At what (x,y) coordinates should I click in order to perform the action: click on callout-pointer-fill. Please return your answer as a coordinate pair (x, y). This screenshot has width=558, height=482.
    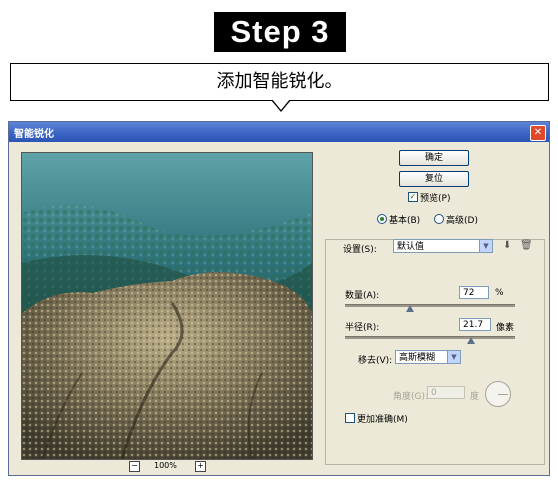
    Looking at the image, I should click on (281, 104).